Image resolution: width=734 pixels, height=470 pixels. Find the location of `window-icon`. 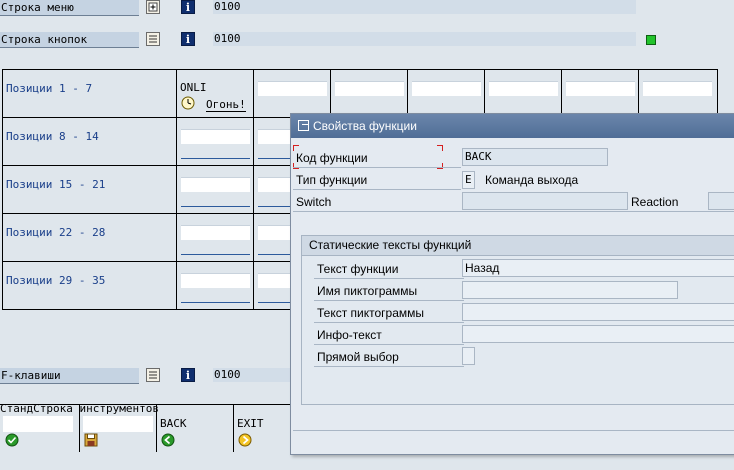

window-icon is located at coordinates (303, 125).